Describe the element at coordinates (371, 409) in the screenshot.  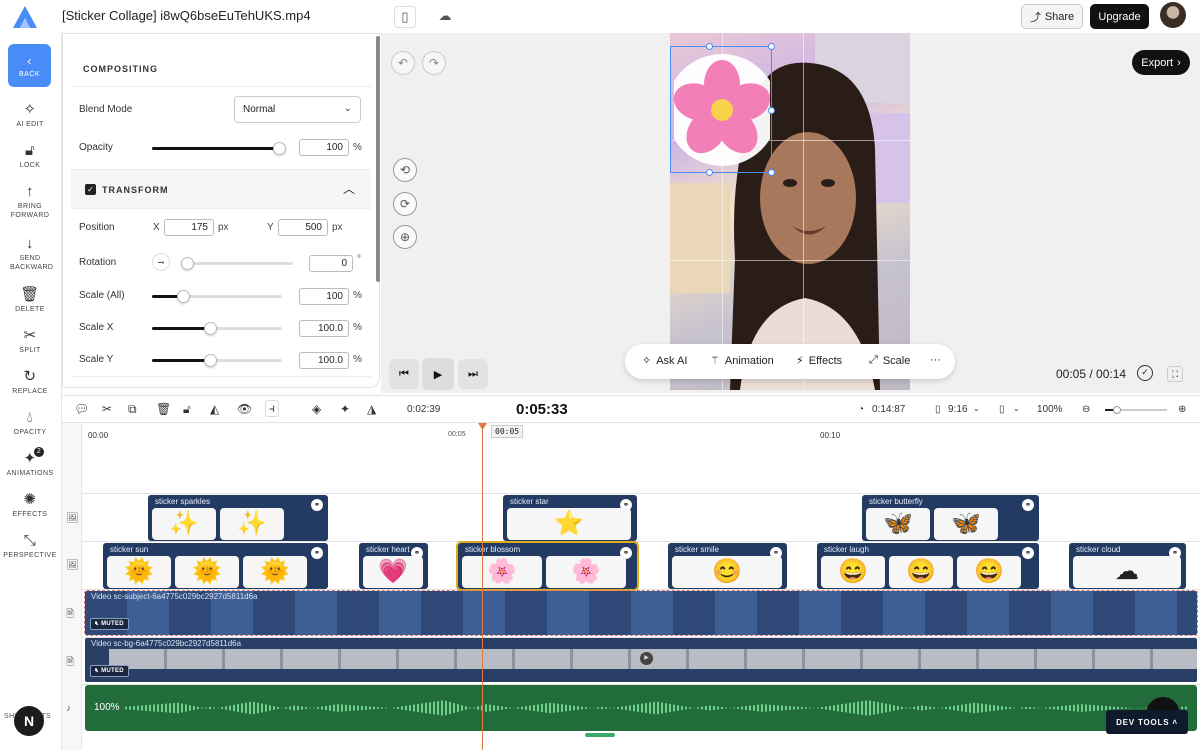
I see `paint-icon: ◮` at that location.